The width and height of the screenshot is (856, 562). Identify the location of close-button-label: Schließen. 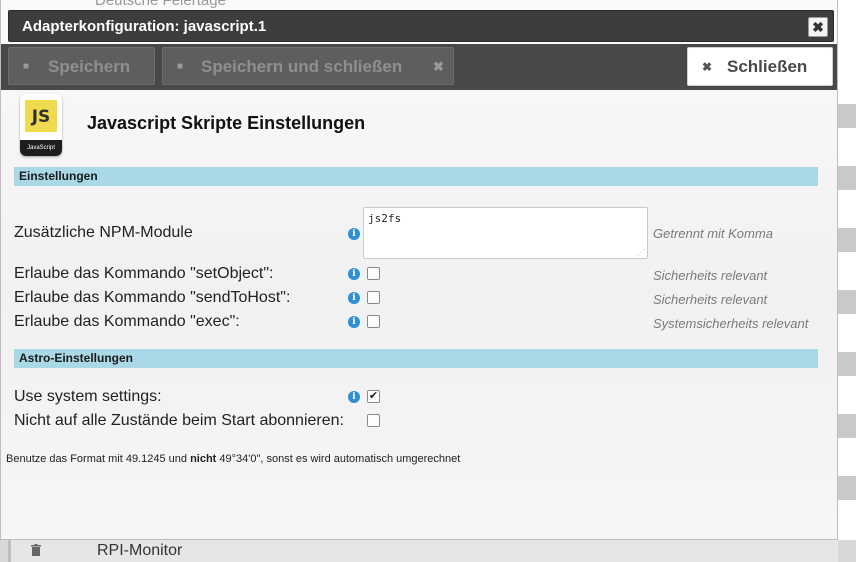
(767, 66).